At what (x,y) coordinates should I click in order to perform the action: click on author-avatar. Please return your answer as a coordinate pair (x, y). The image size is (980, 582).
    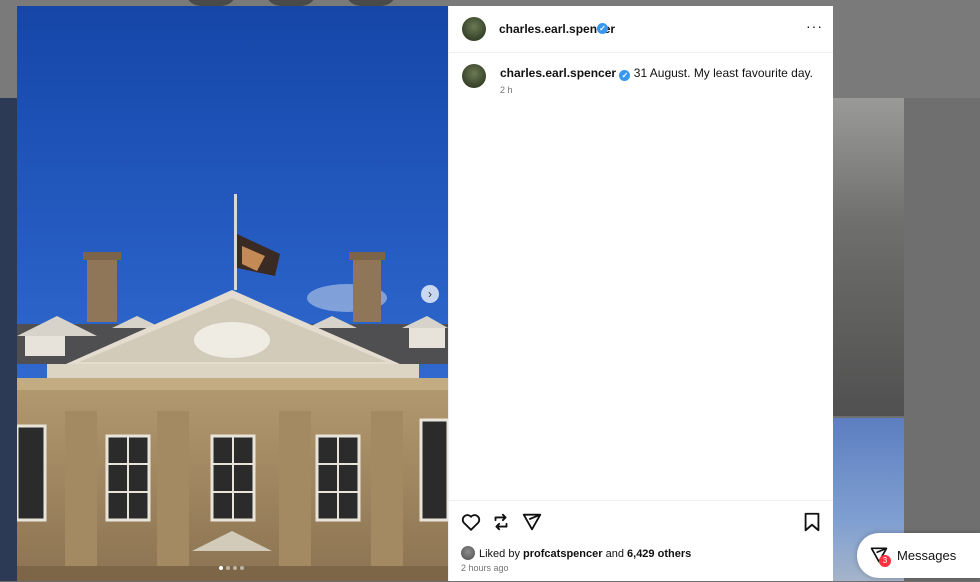
    Looking at the image, I should click on (474, 29).